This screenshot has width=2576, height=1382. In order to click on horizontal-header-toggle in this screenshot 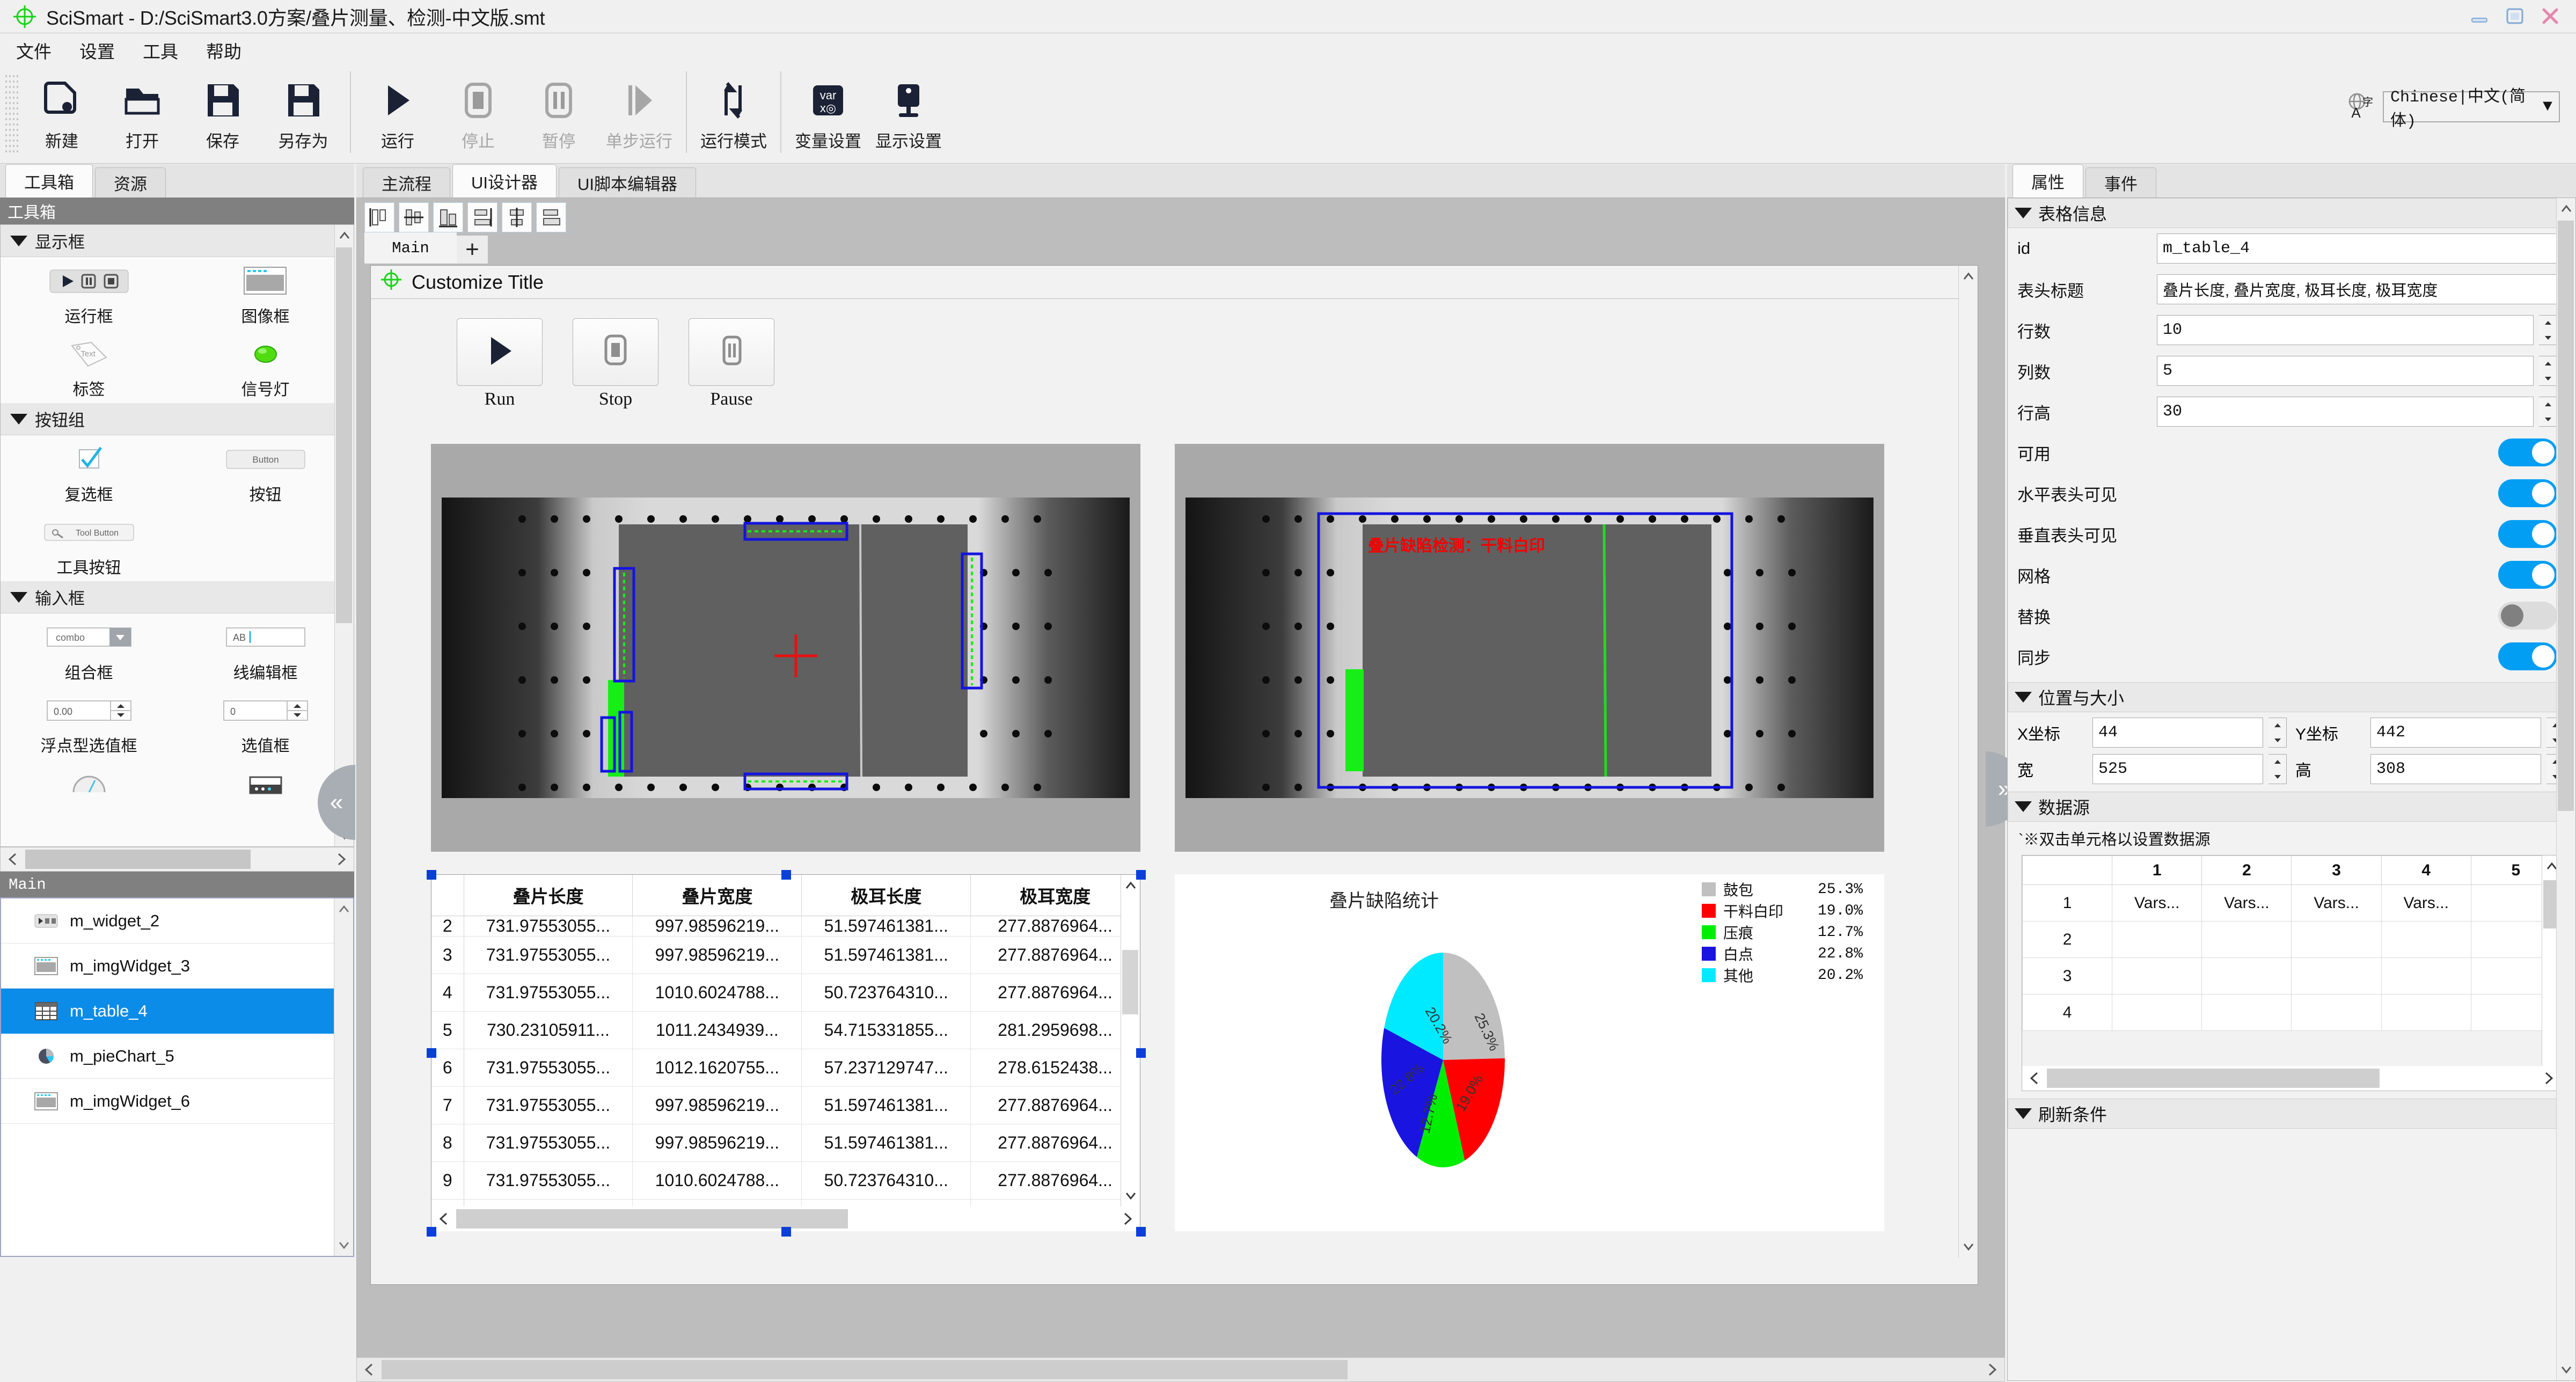, I will do `click(2527, 493)`.